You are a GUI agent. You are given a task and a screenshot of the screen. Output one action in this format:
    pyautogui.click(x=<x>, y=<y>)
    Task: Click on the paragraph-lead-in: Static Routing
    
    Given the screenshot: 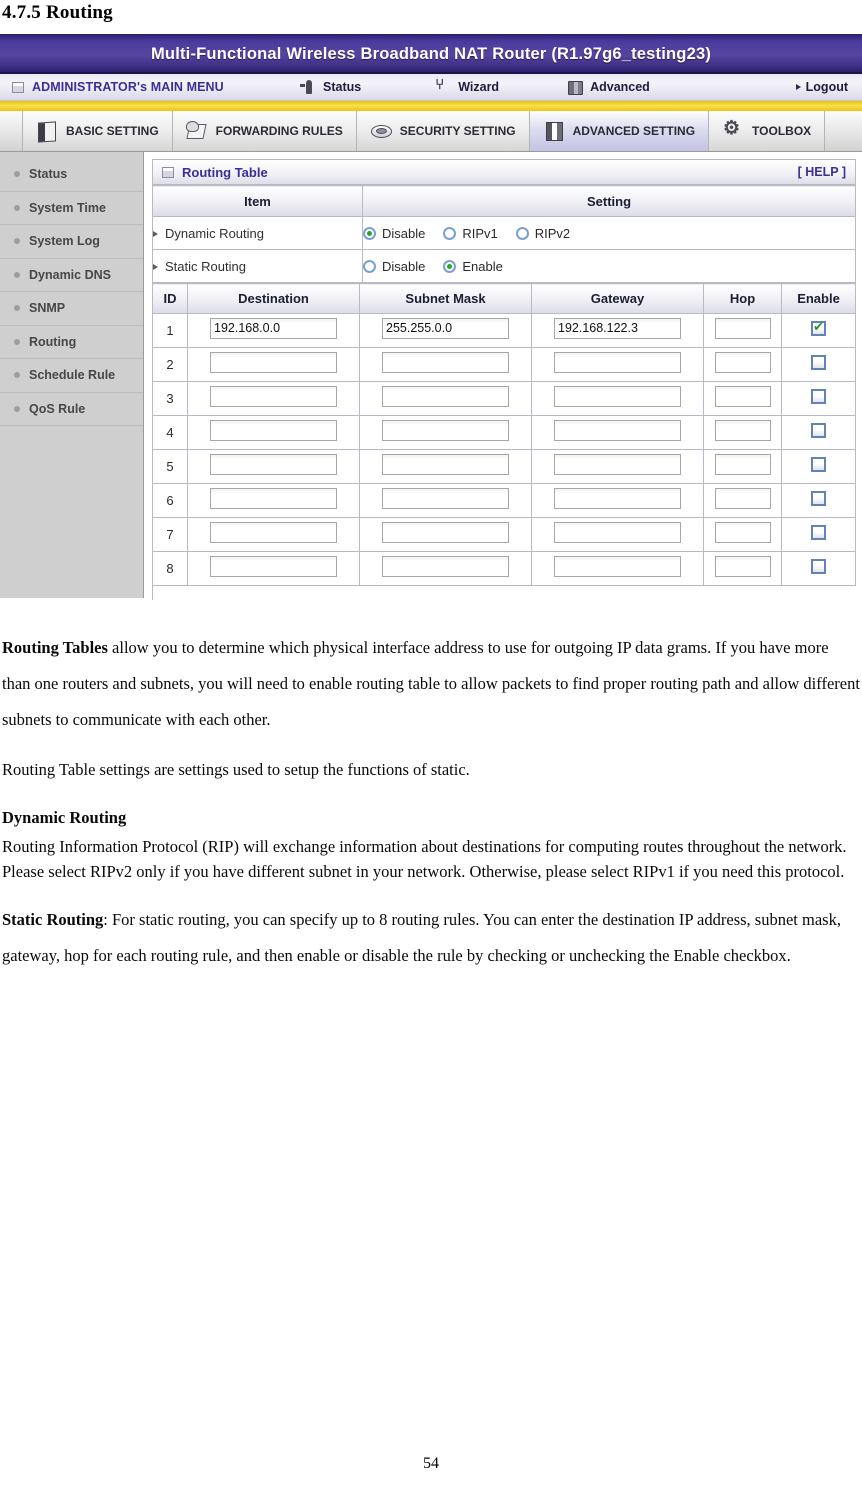 What is the action you would take?
    pyautogui.click(x=53, y=919)
    